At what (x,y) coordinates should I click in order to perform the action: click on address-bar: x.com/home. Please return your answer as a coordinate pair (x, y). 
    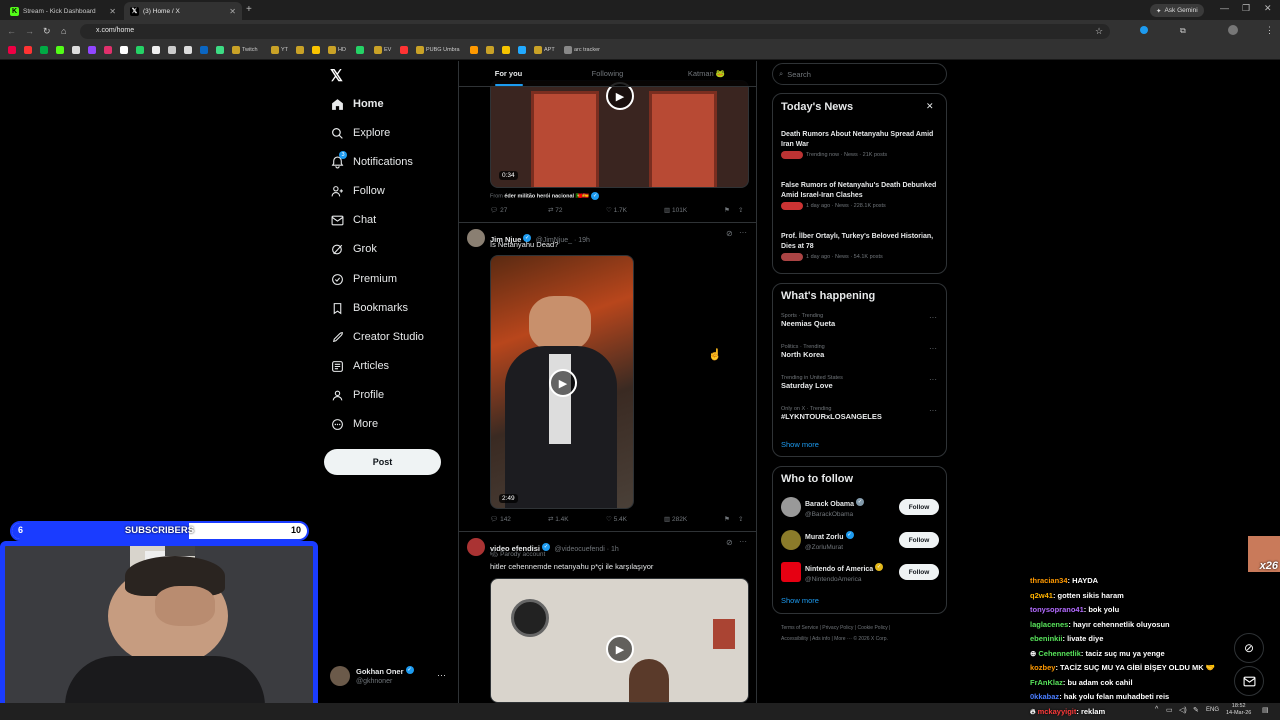
    Looking at the image, I should click on (595, 31).